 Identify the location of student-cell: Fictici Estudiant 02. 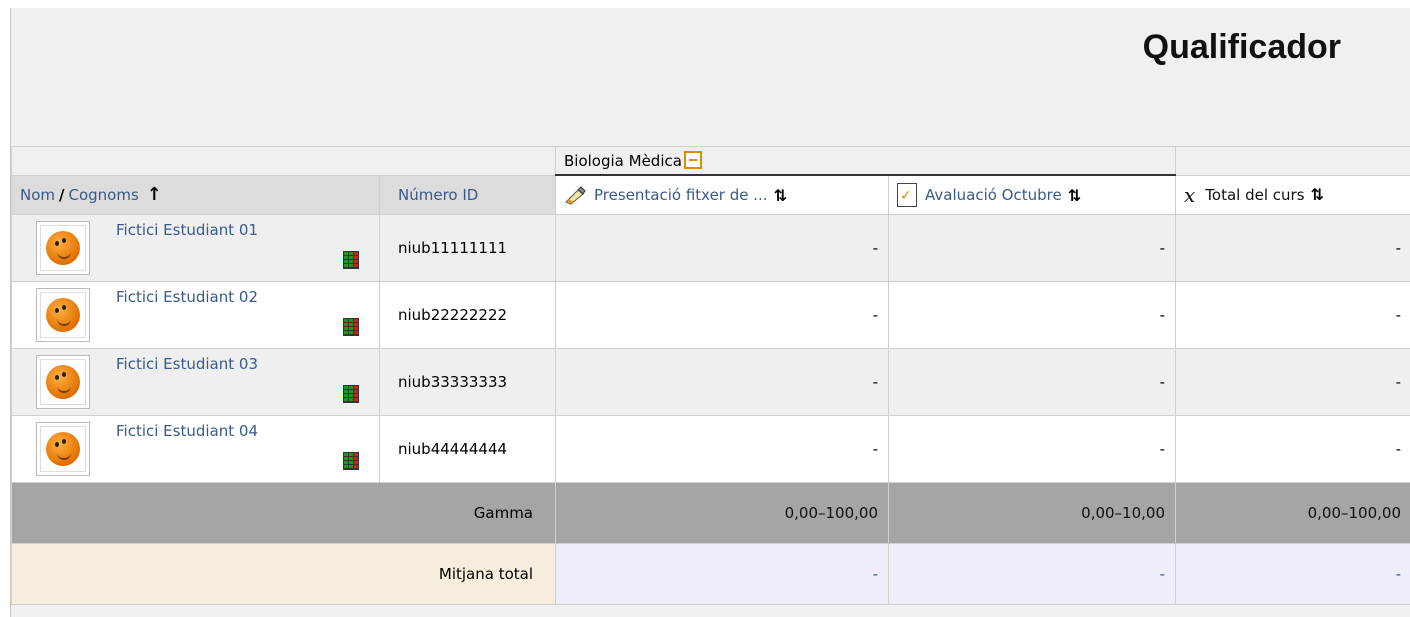
(195, 315).